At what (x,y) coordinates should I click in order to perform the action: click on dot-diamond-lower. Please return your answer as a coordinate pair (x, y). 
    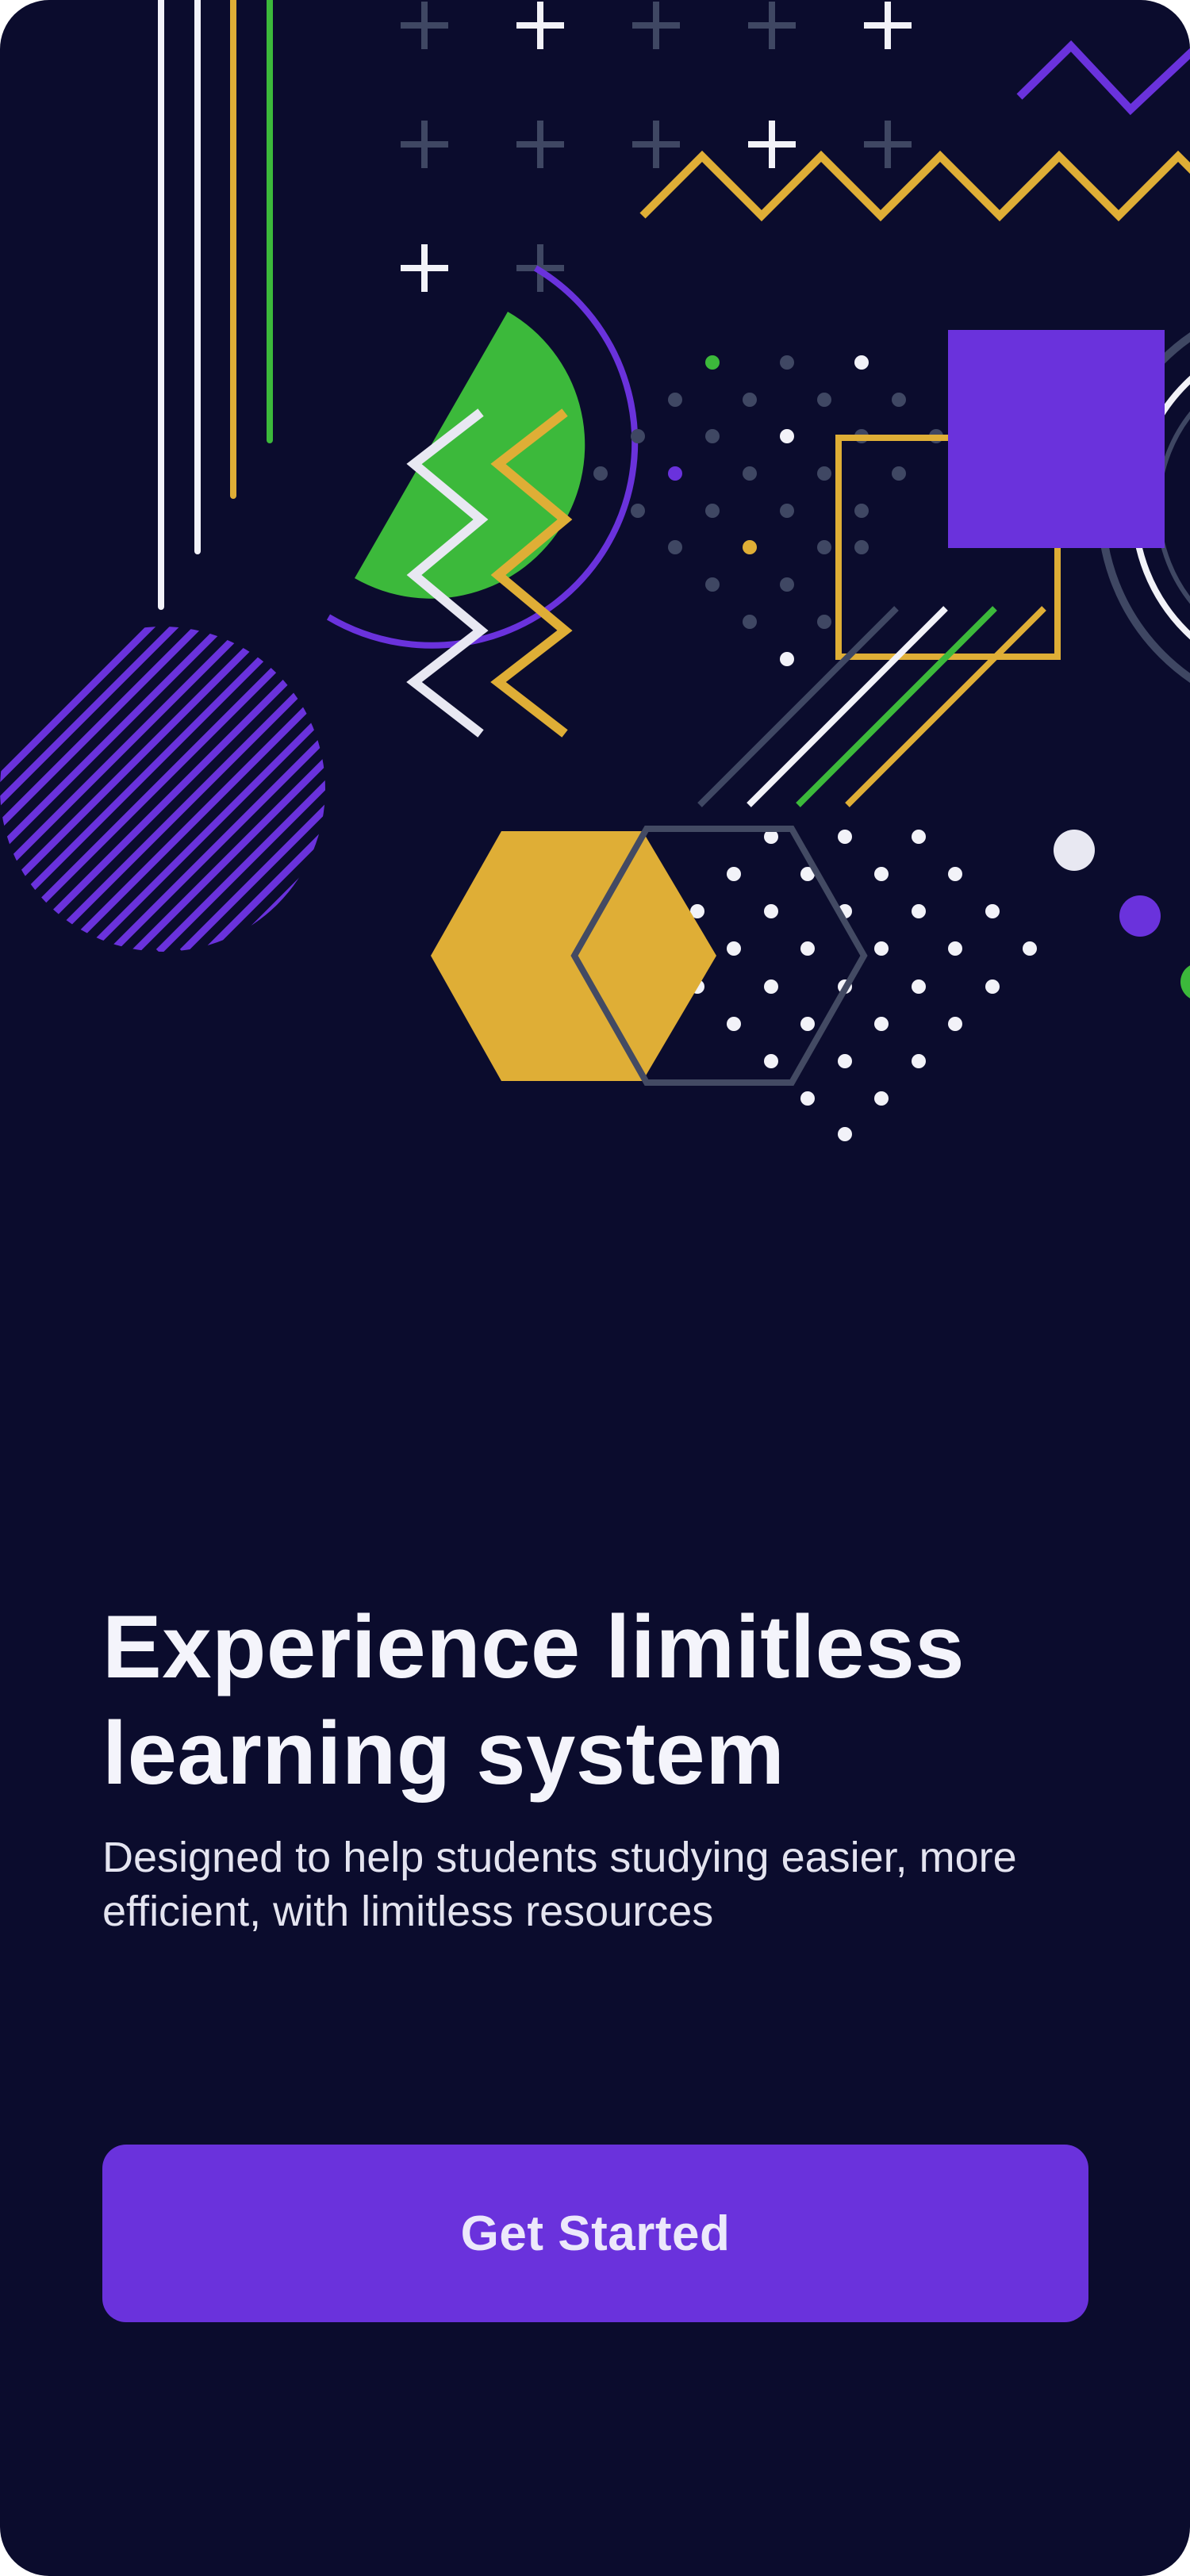
    Looking at the image, I should click on (863, 986).